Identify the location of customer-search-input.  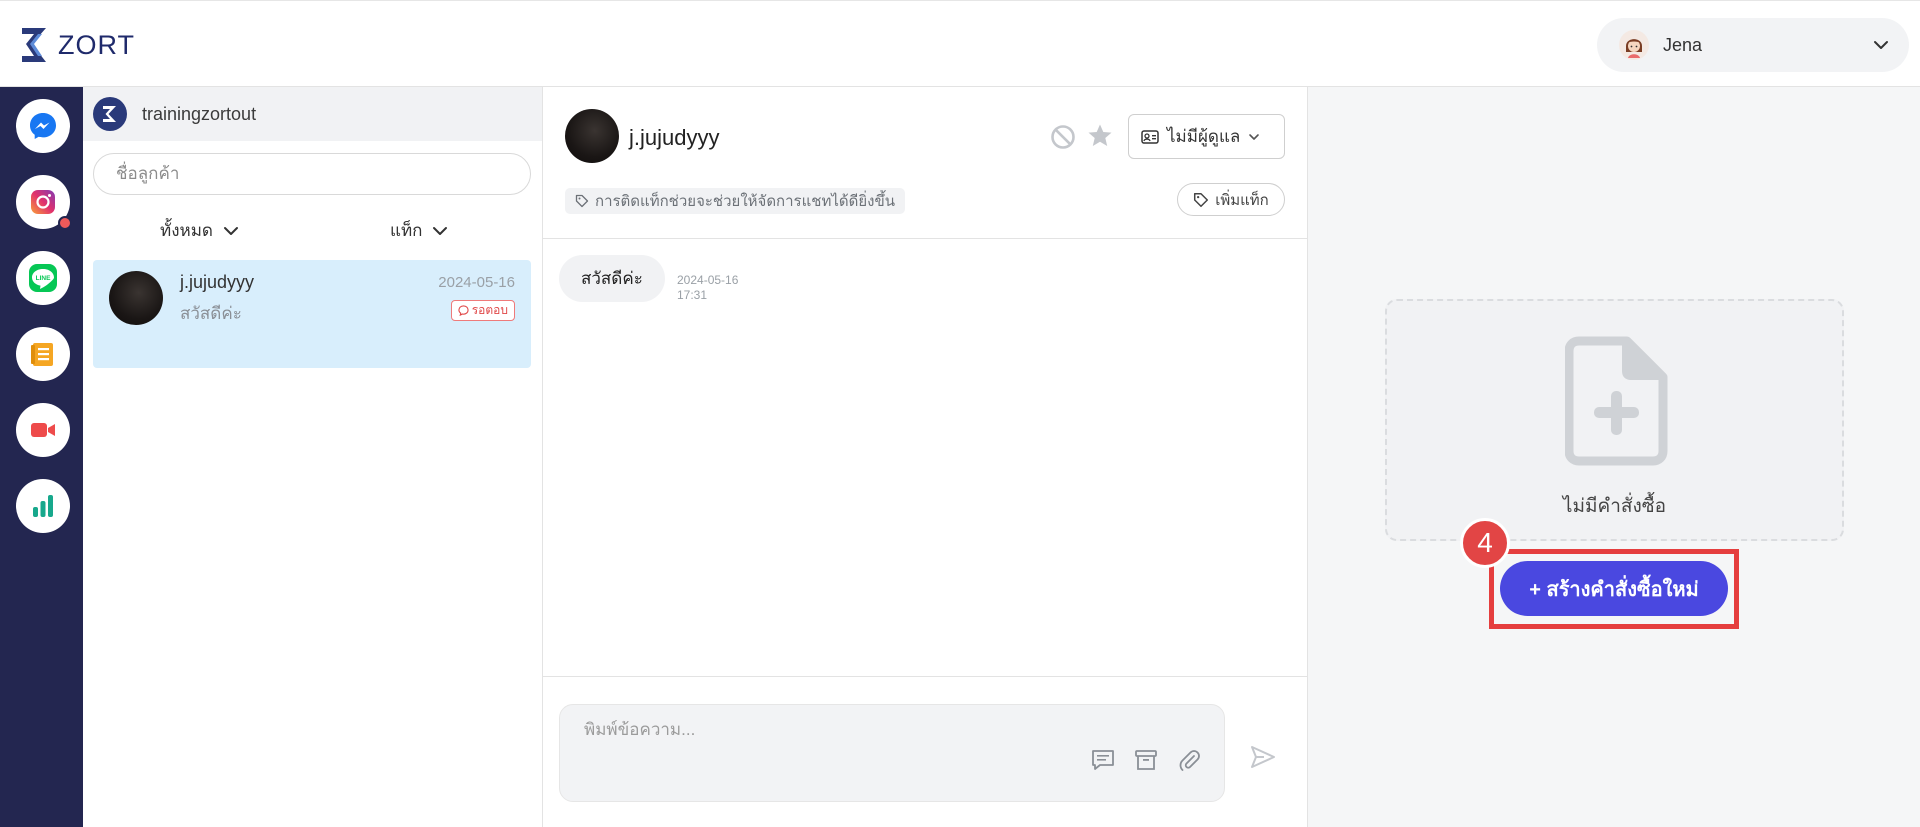
(312, 174).